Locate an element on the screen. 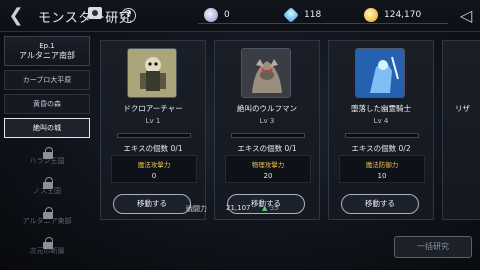 The height and width of the screenshot is (270, 480). monster-card-partial: リザ is located at coordinates (461, 130).